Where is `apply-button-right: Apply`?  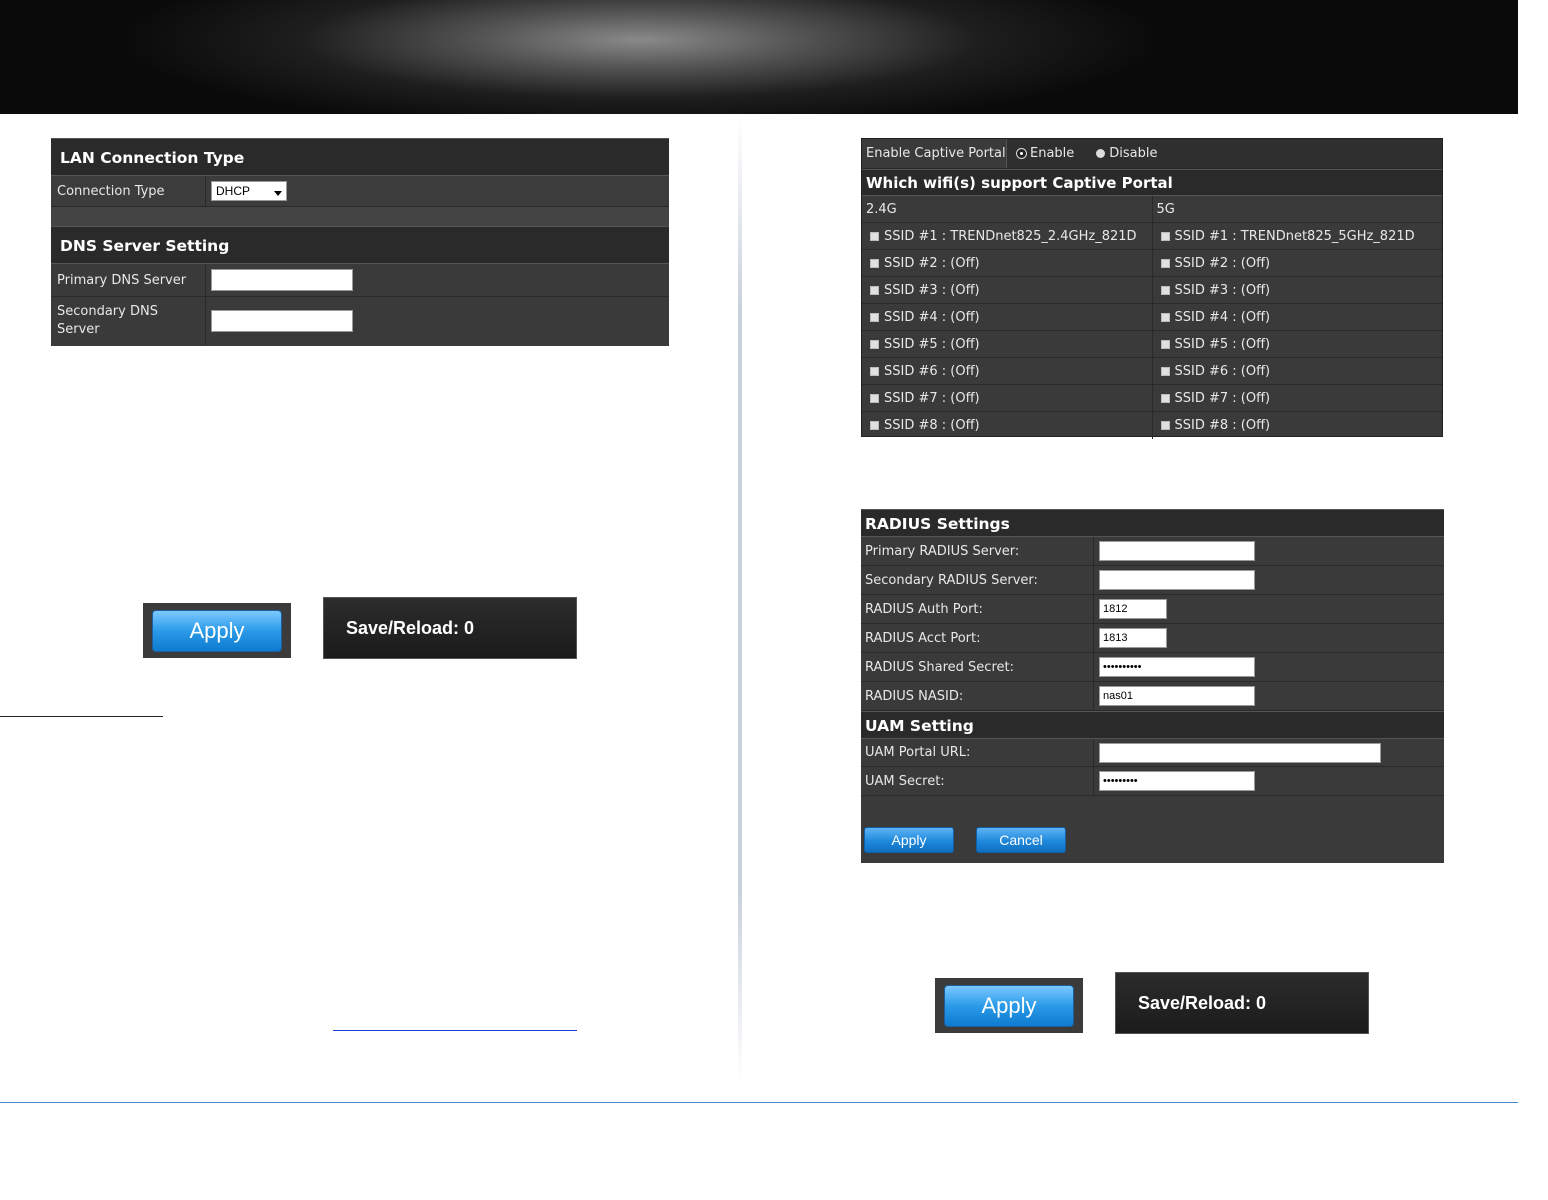 apply-button-right: Apply is located at coordinates (1009, 1005).